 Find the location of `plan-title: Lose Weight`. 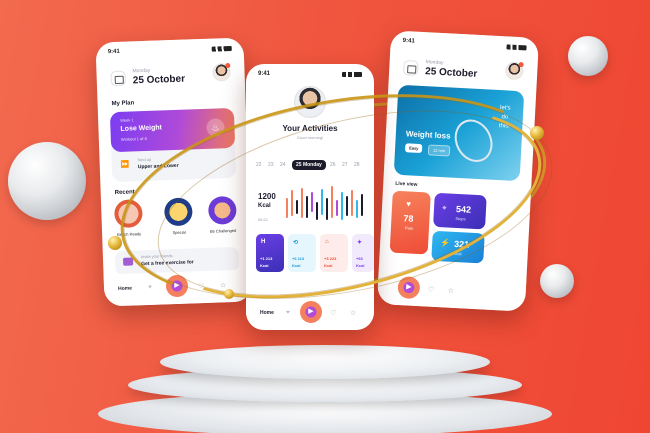

plan-title: Lose Weight is located at coordinates (141, 128).